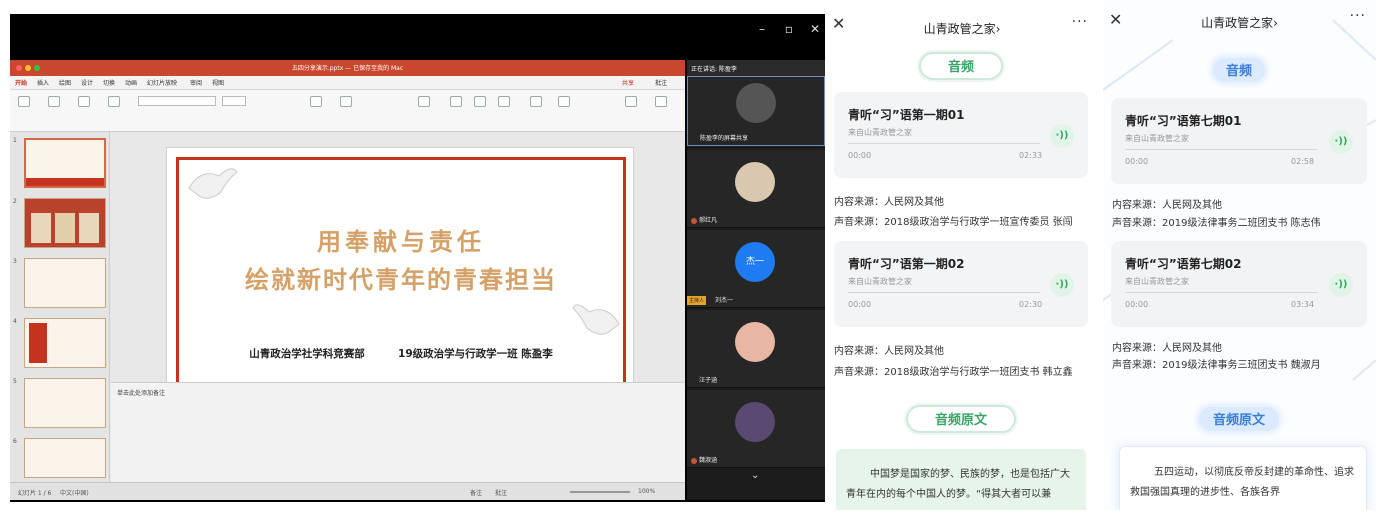  Describe the element at coordinates (417, 32) in the screenshot. I see `meeting-topbar: – ▫ ✕` at that location.